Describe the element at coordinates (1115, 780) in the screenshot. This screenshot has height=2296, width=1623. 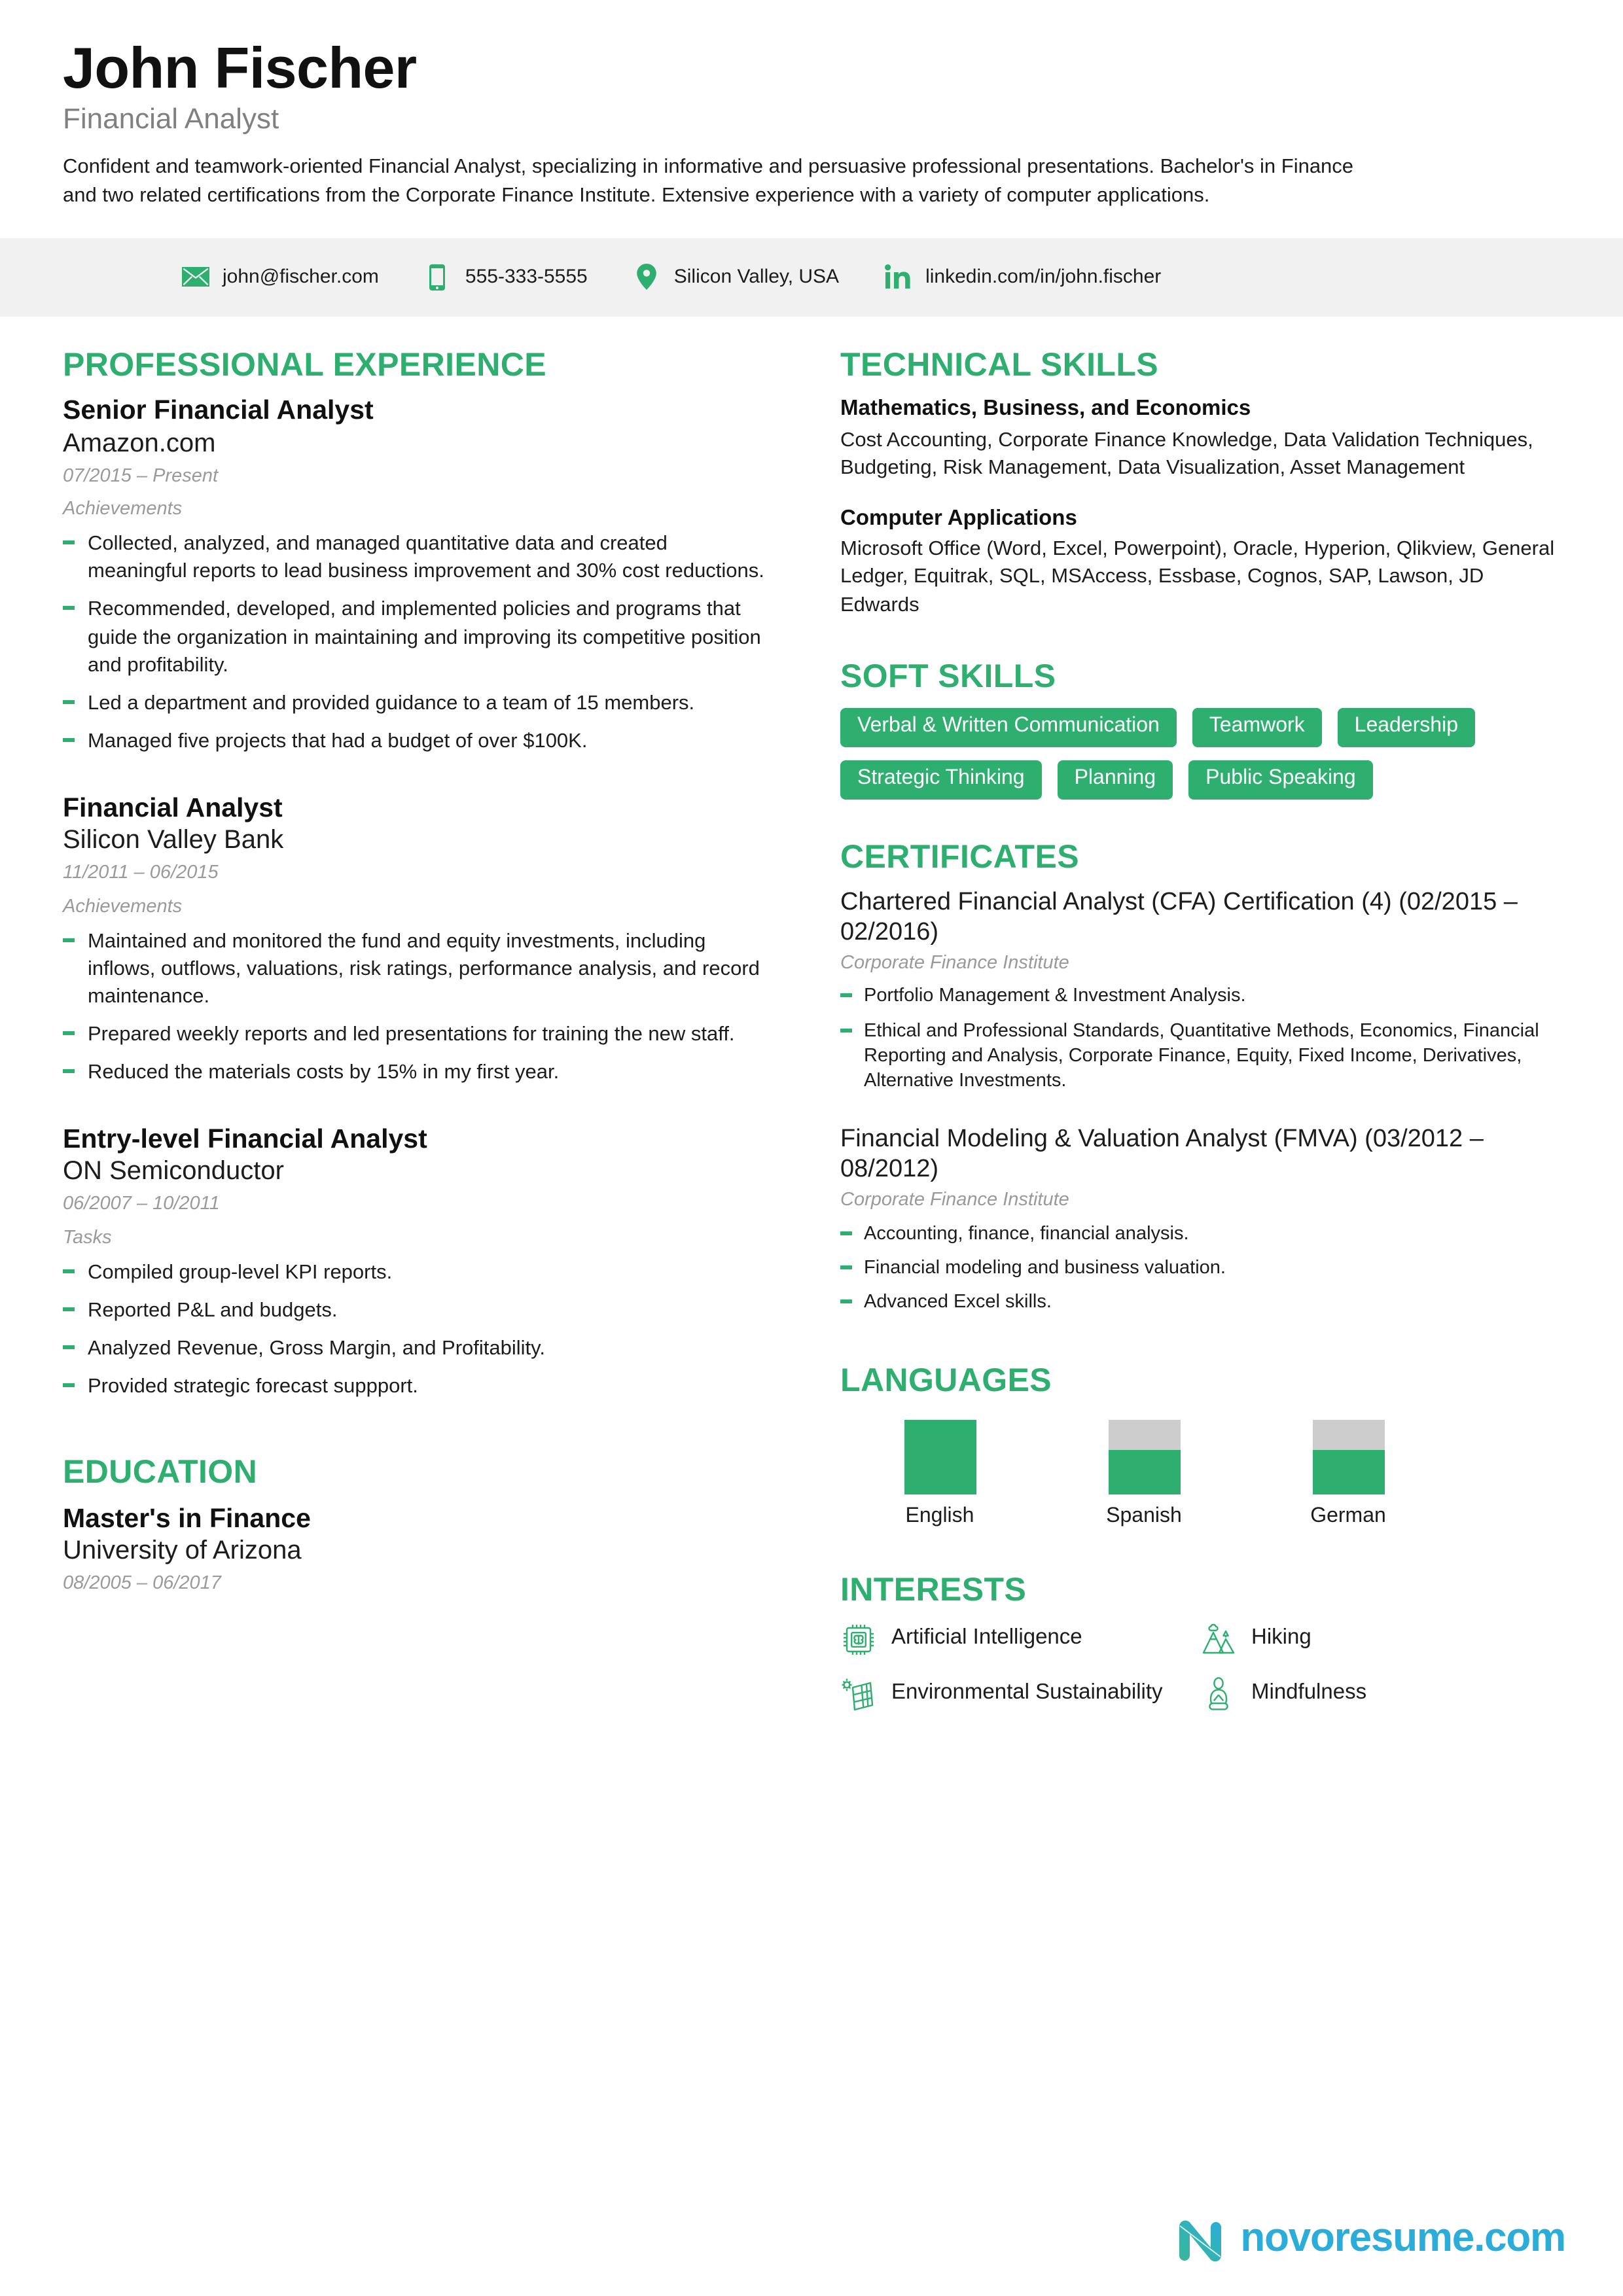
I see `soft-skill-pill: Planning` at that location.